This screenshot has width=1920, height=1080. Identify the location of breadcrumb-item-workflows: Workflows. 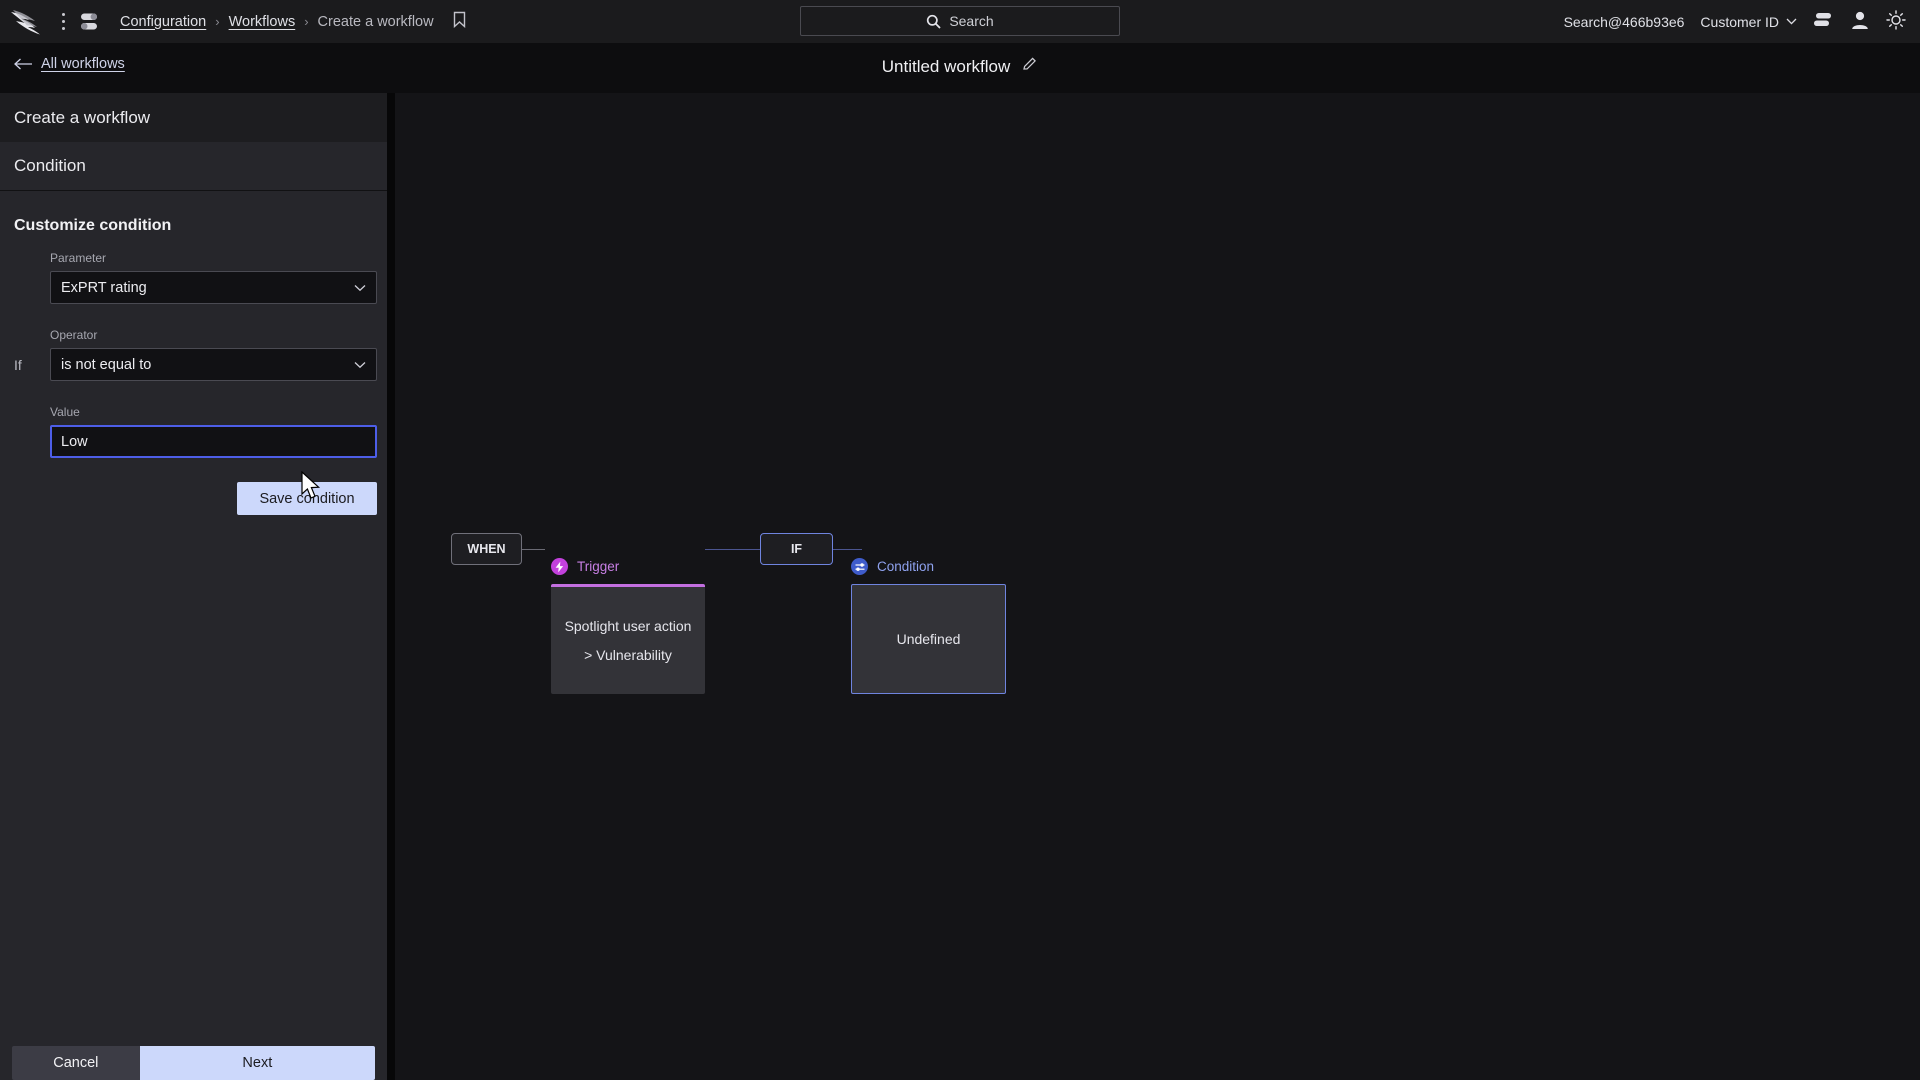
(262, 22).